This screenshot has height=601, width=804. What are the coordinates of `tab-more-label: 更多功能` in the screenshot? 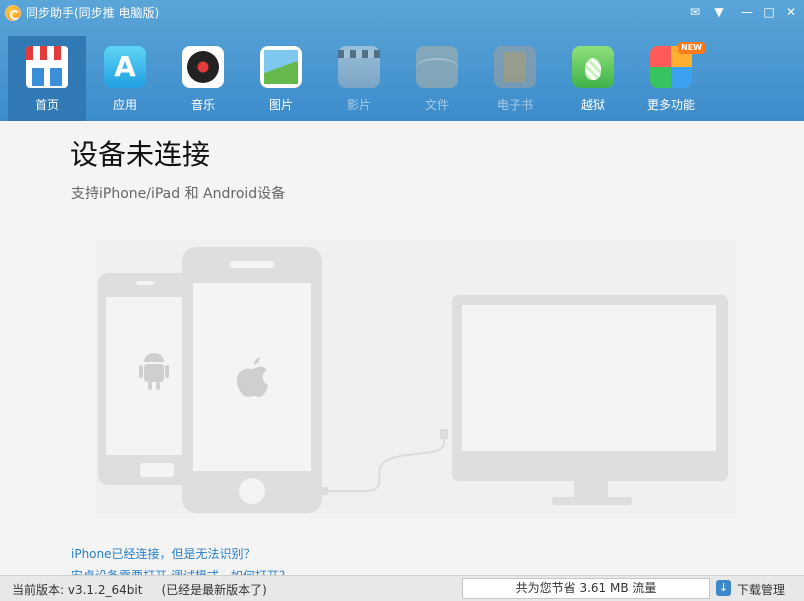 It's located at (670, 105).